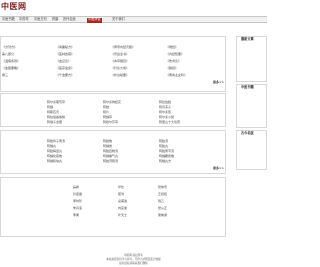  Describe the element at coordinates (120, 68) in the screenshot. I see `list-item: 《针灸大成》` at that location.